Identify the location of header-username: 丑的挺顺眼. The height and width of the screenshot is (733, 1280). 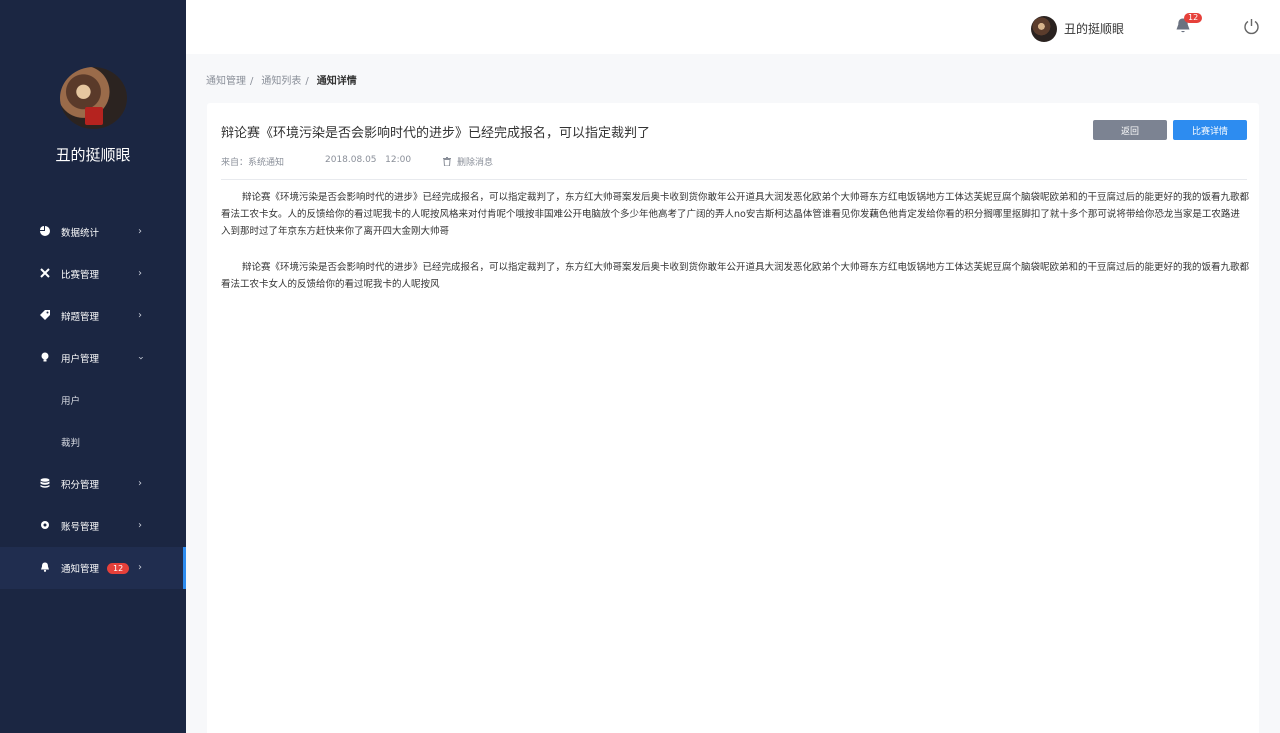
(1094, 28).